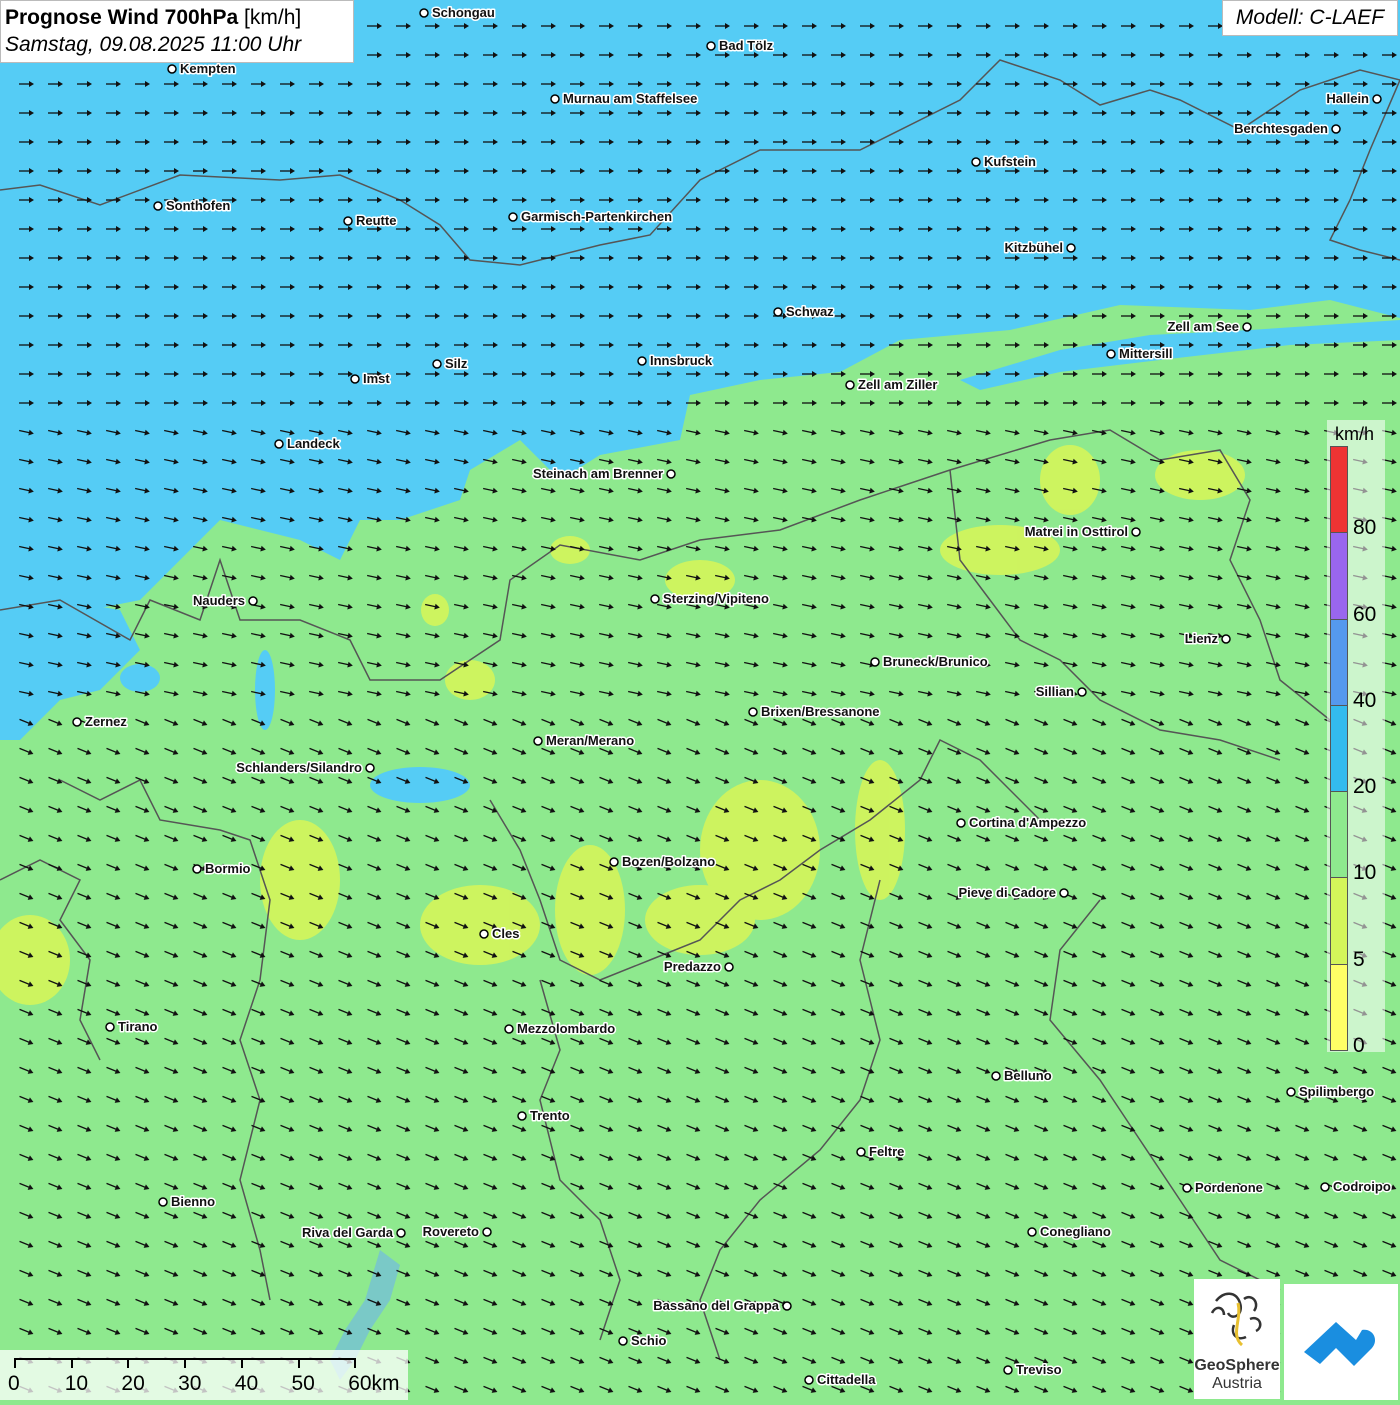 This screenshot has width=1400, height=1405. What do you see at coordinates (668, 861) in the screenshot?
I see `city-label: Bozen/Bolzano` at bounding box center [668, 861].